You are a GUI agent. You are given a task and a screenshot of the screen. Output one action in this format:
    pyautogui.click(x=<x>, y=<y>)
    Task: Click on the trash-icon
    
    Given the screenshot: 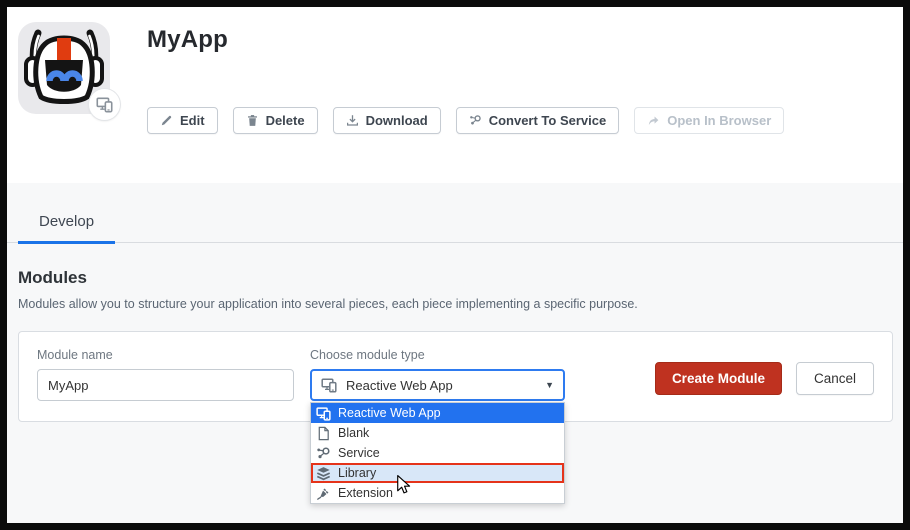 What is the action you would take?
    pyautogui.click(x=252, y=120)
    